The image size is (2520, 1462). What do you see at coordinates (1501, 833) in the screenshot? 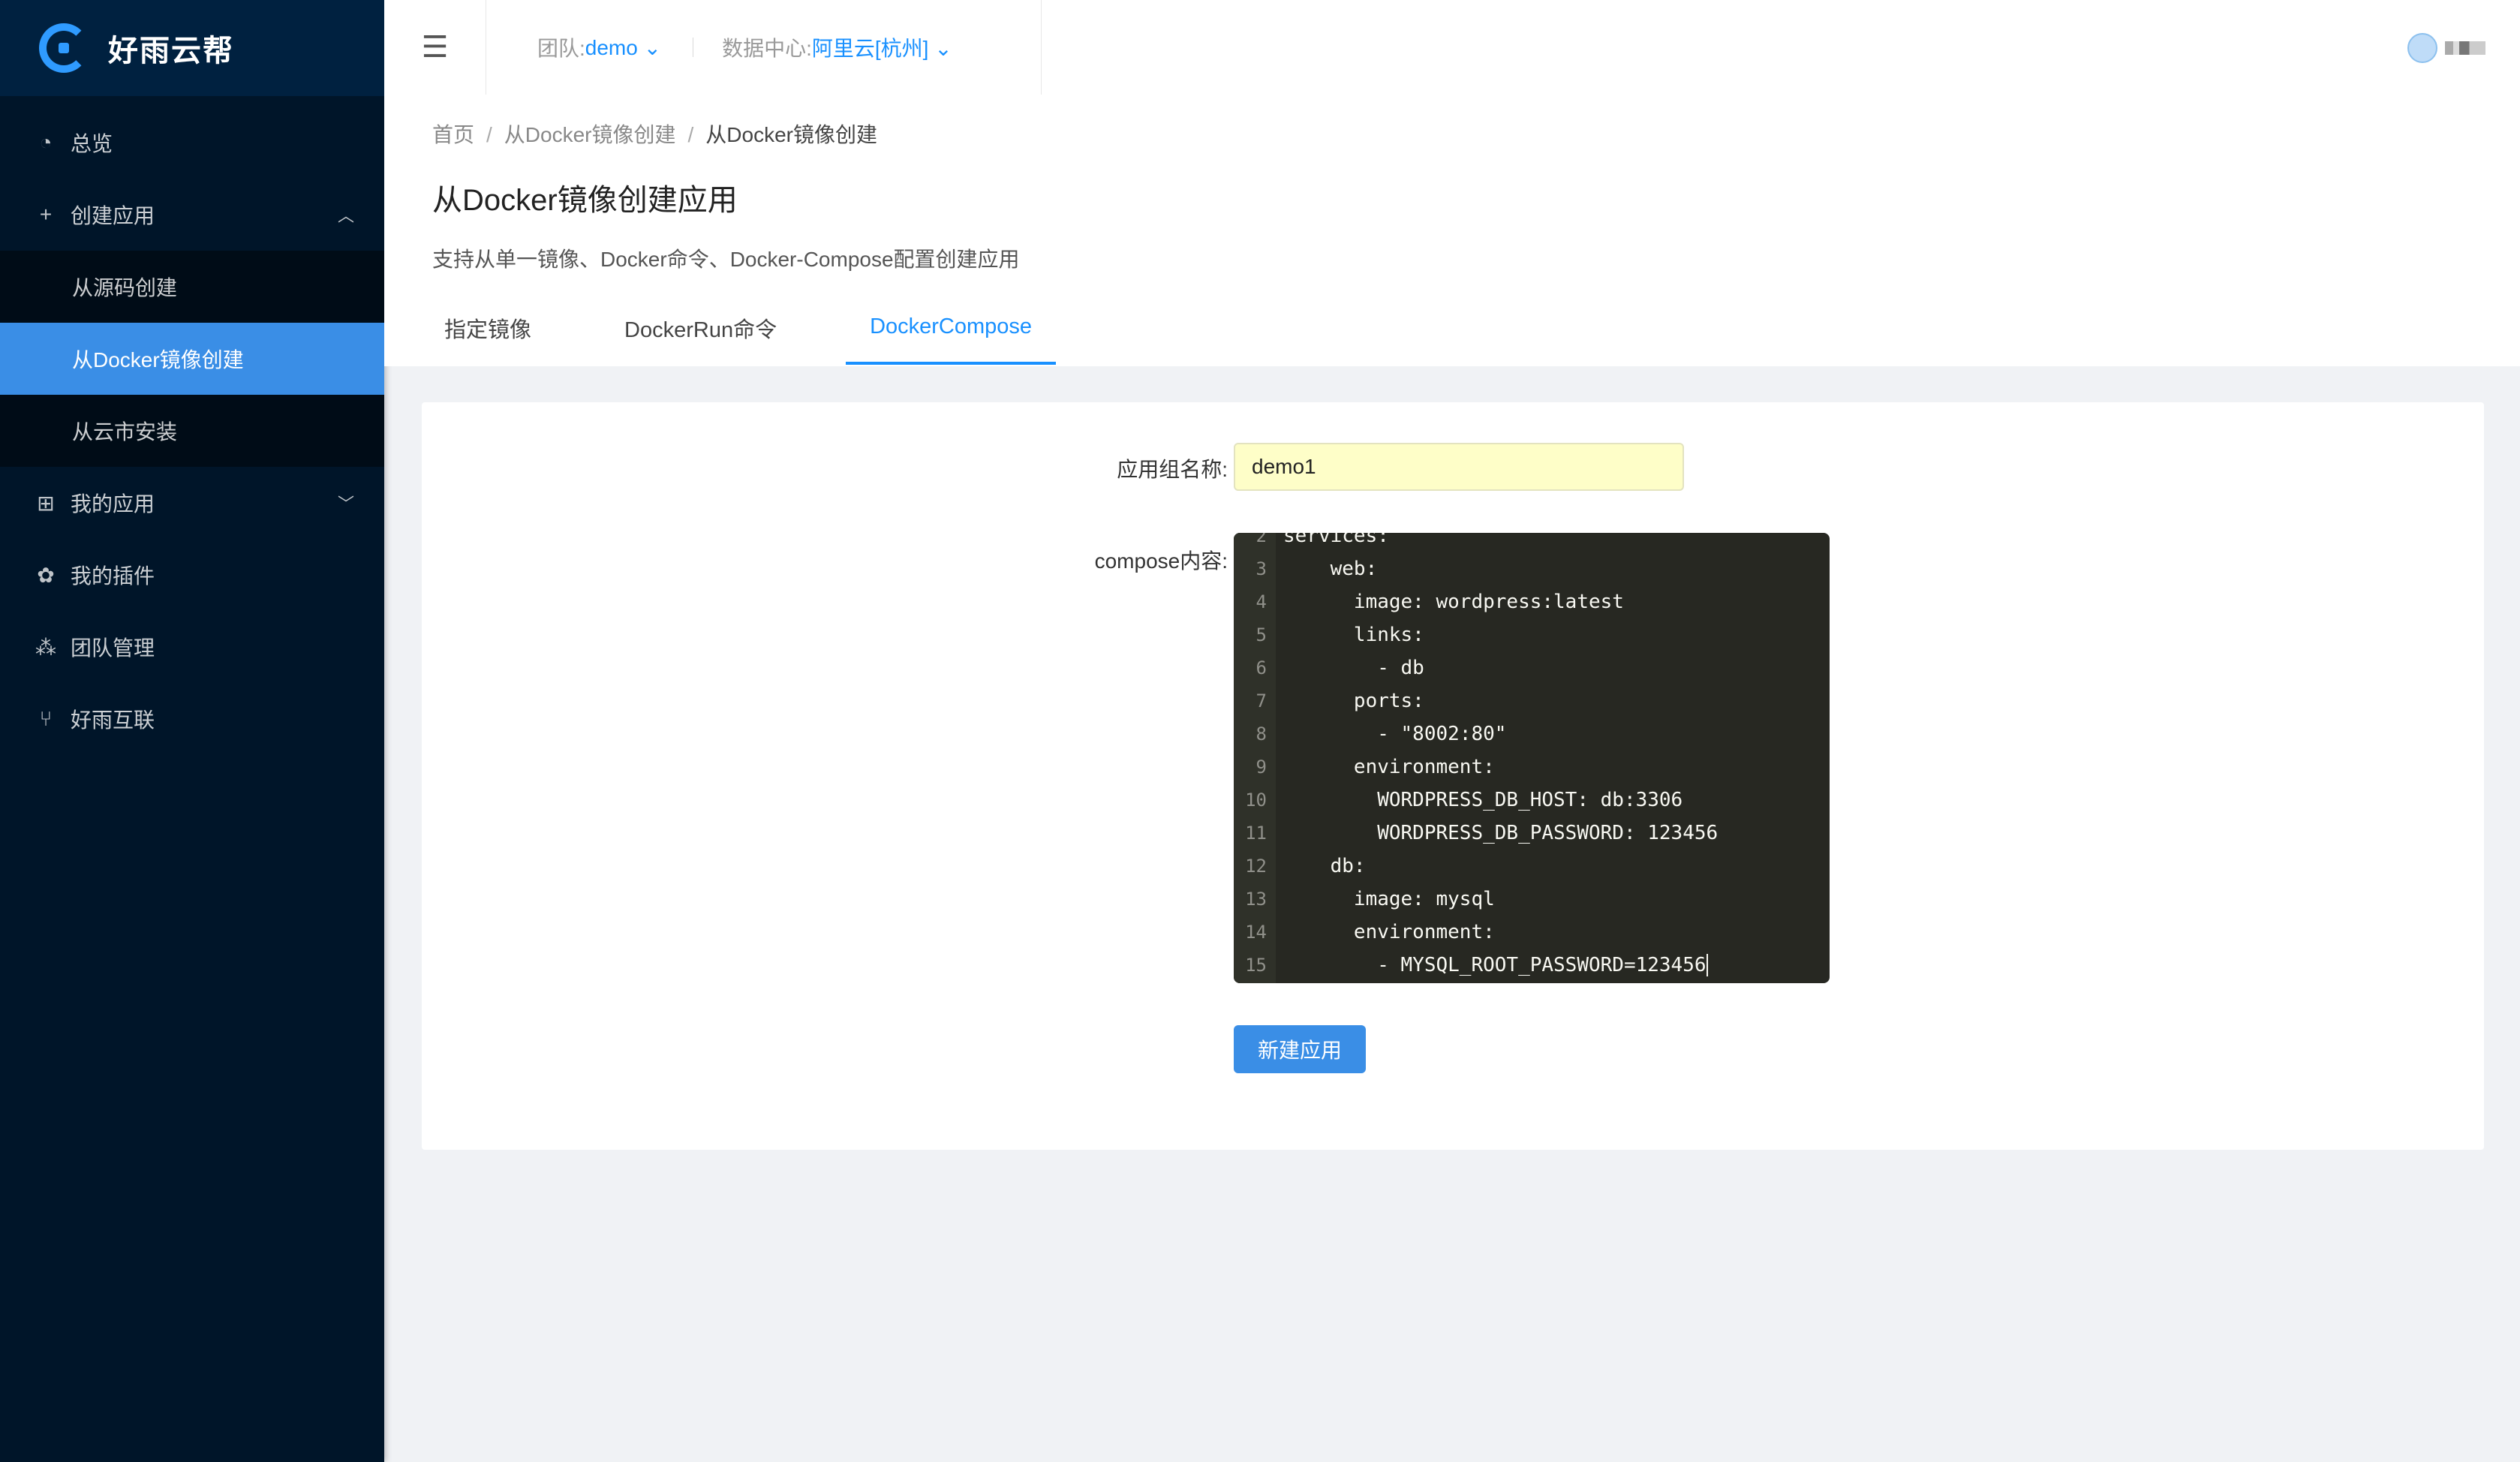
I see `line-text: WORDPRESS_DB_PASSWORD: 123456` at bounding box center [1501, 833].